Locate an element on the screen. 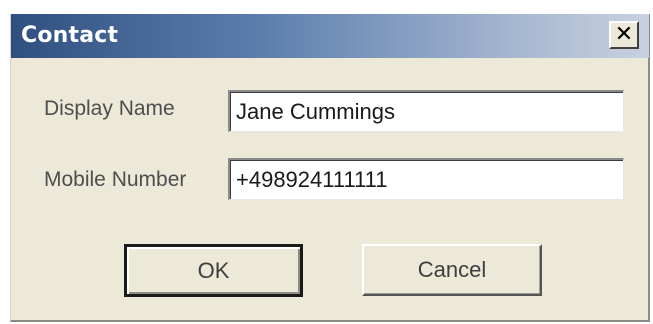 This screenshot has height=324, width=653. mobile-number-field is located at coordinates (426, 179).